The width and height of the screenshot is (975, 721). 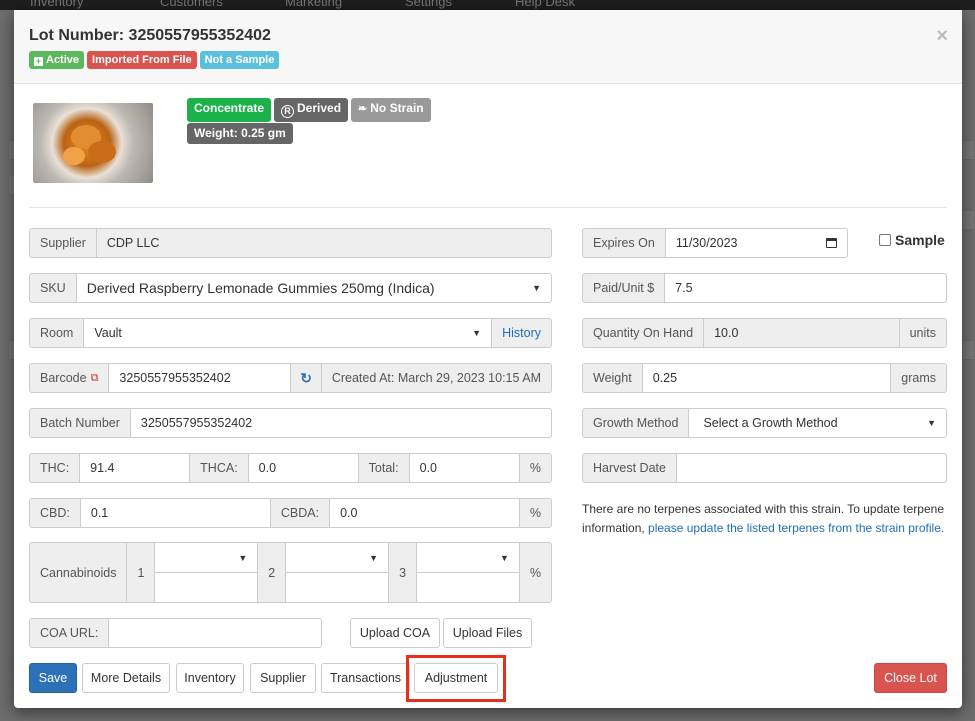 What do you see at coordinates (93, 143) in the screenshot?
I see `product-image` at bounding box center [93, 143].